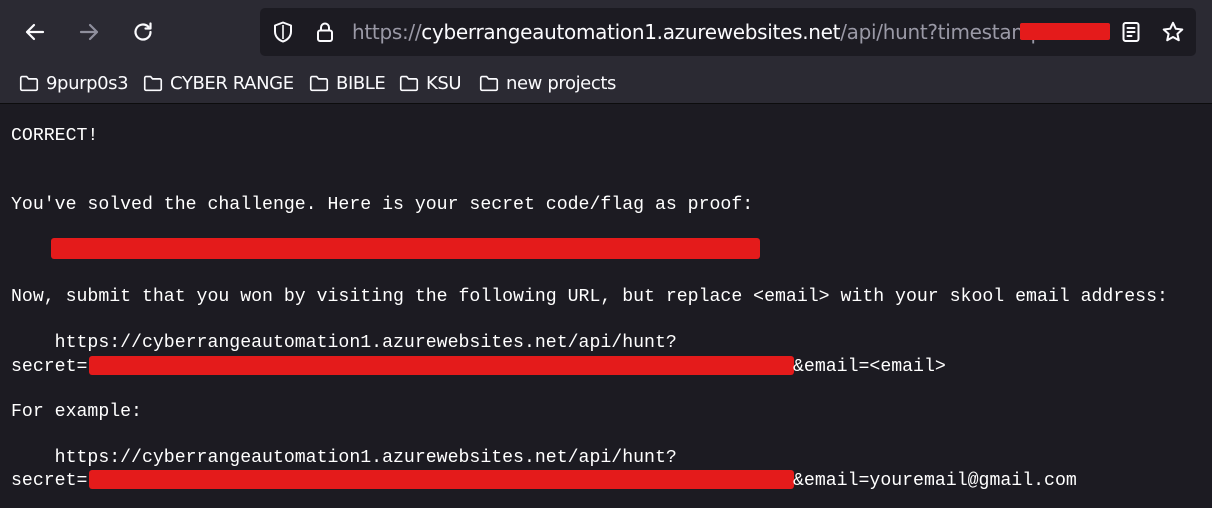 The height and width of the screenshot is (508, 1212). What do you see at coordinates (325, 32) in the screenshot?
I see `lock-icon` at bounding box center [325, 32].